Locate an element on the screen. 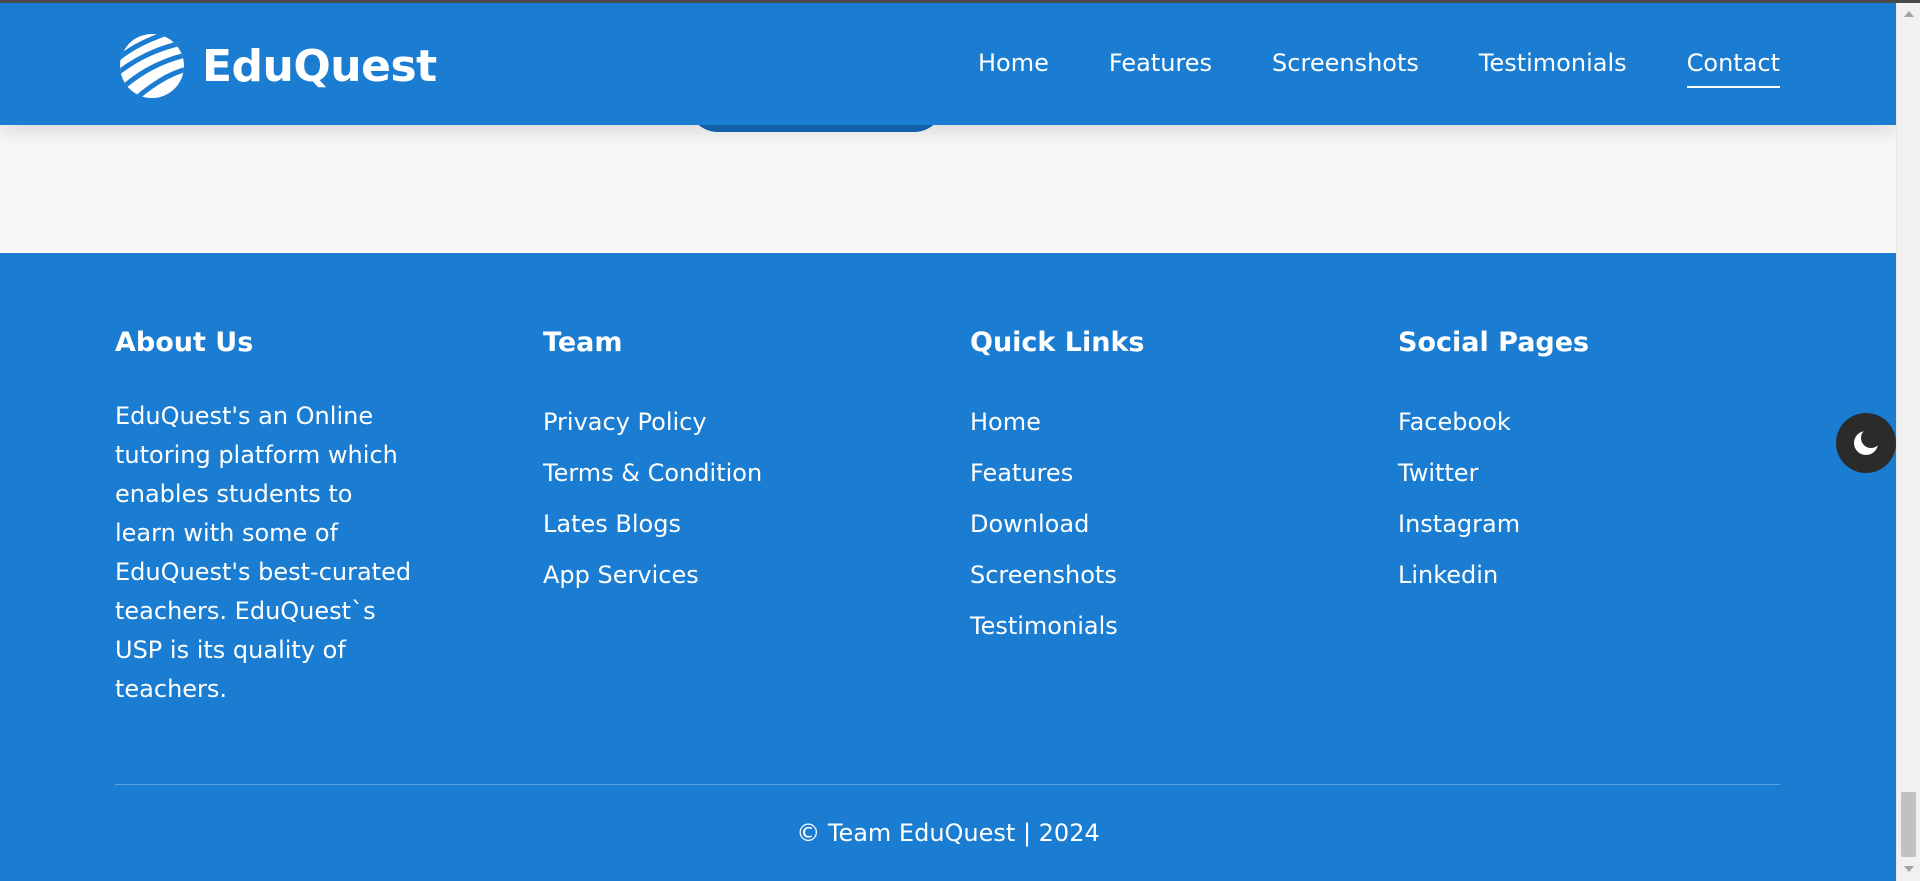  list-item: App Services is located at coordinates (652, 575).